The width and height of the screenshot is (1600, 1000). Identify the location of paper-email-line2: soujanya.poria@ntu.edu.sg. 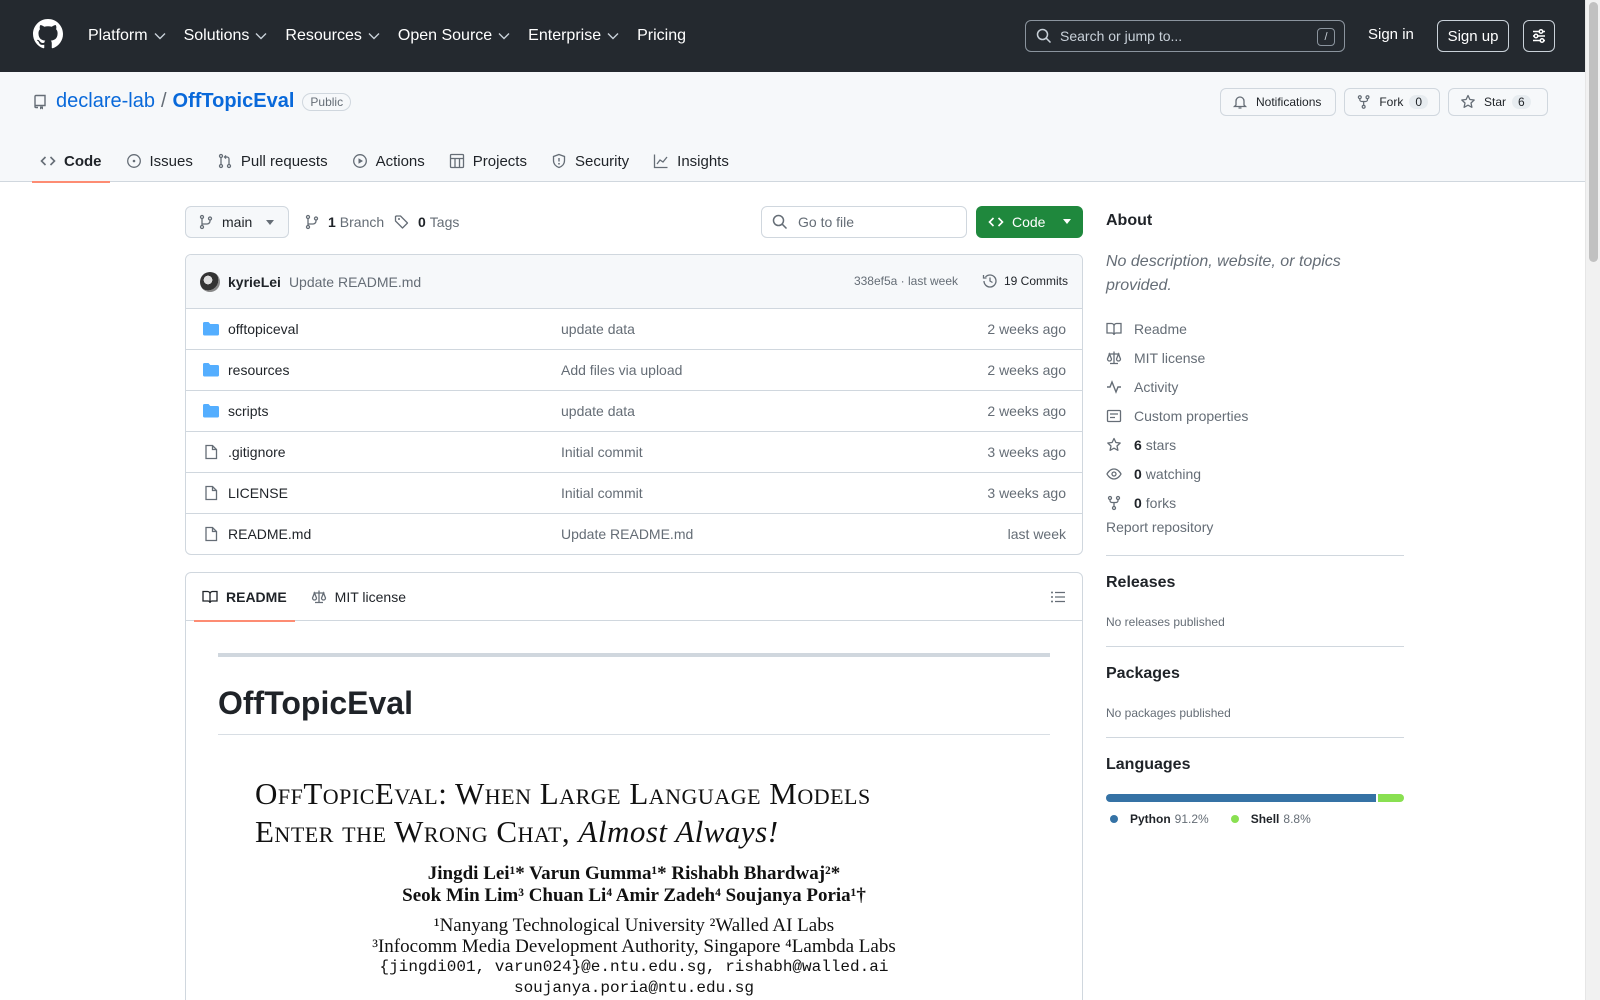
(634, 988).